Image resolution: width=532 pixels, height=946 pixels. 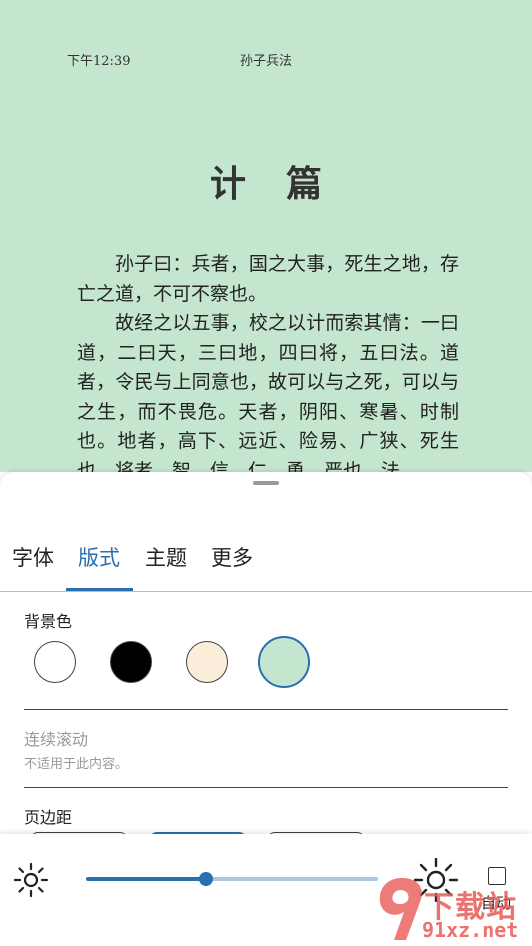 I want to click on brightness-slider, so click(x=232, y=879).